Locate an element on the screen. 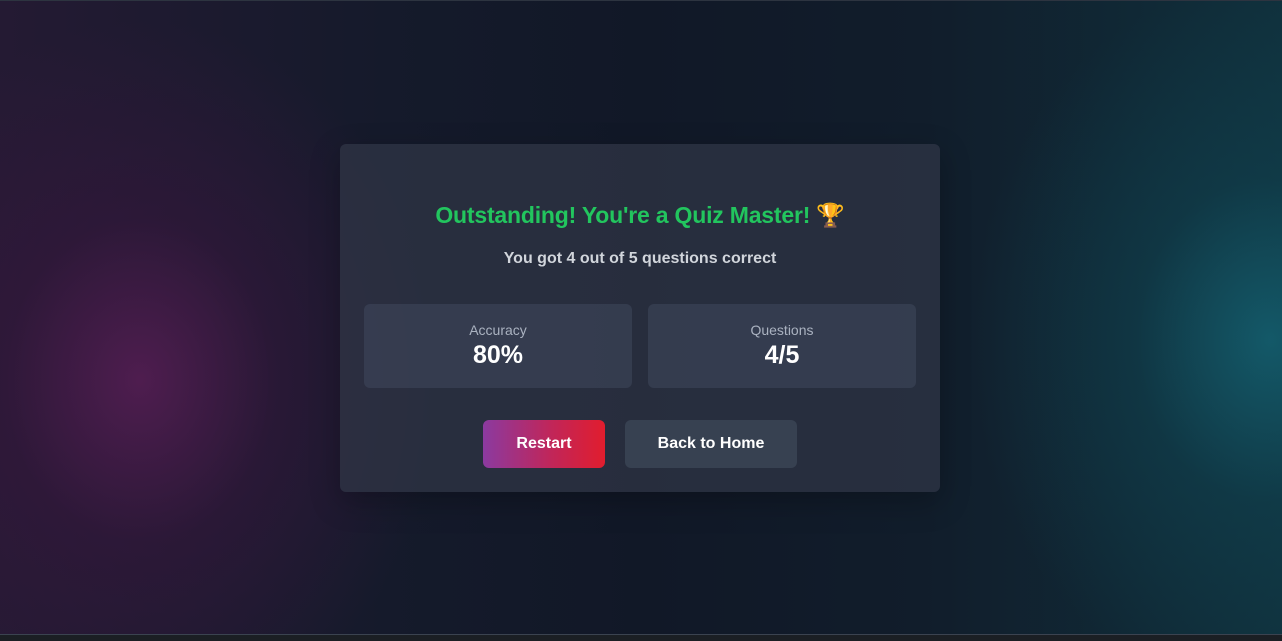  trophy-icon: 🏆 is located at coordinates (830, 216).